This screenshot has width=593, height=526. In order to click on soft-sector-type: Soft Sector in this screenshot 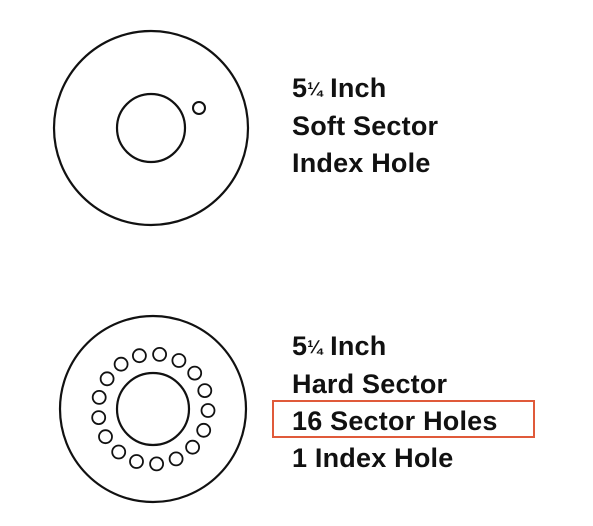, I will do `click(365, 126)`.